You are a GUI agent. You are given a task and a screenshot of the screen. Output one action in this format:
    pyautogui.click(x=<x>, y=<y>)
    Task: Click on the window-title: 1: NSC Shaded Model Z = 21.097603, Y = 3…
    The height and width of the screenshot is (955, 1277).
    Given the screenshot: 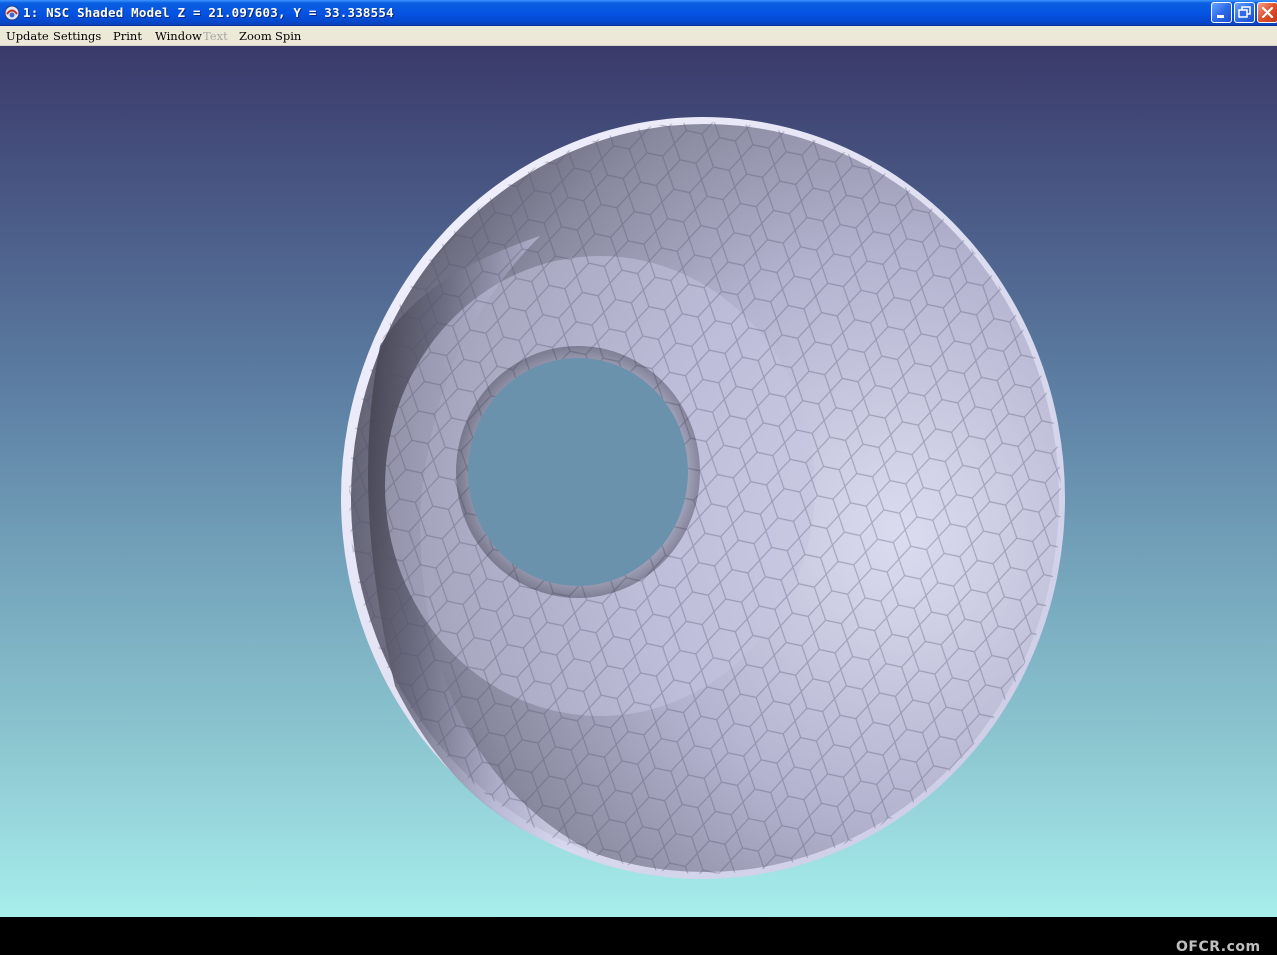 What is the action you would take?
    pyautogui.click(x=208, y=12)
    